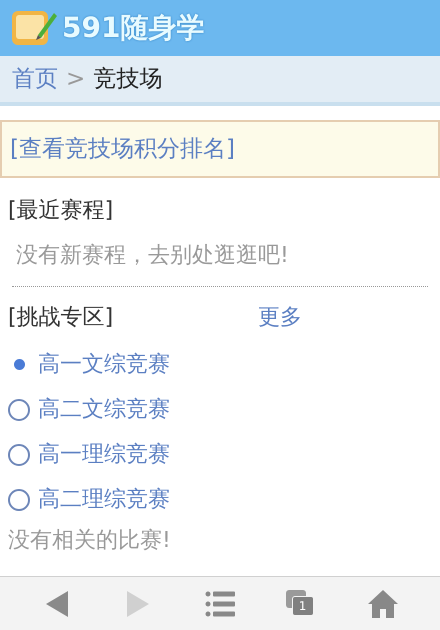 This screenshot has width=440, height=630. What do you see at coordinates (280, 317) in the screenshot?
I see `more-link: 更多` at bounding box center [280, 317].